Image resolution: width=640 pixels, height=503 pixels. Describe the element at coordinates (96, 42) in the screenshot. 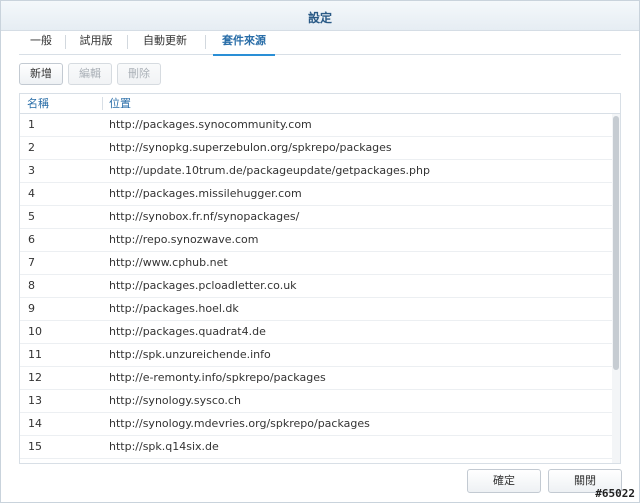

I see `tab-trial: 試用版` at that location.